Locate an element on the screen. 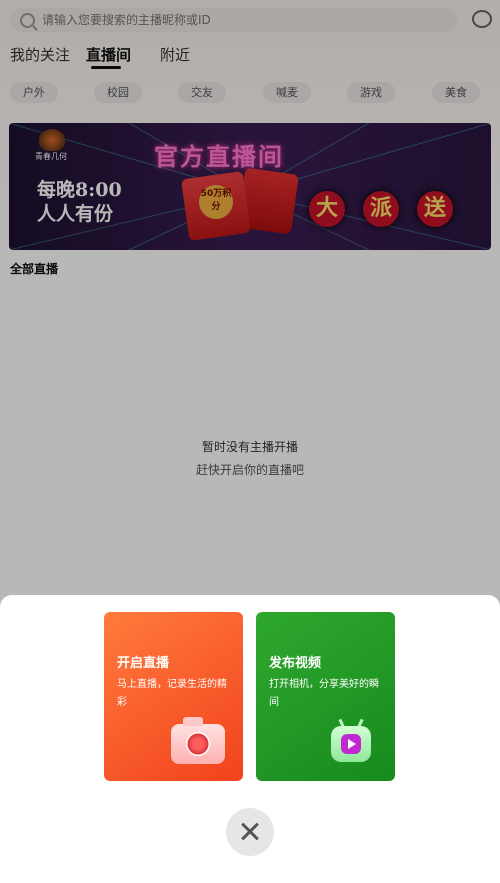 This screenshot has width=500, height=883. publish-video-desc: 打开相机，分享美好的瞬间 is located at coordinates (324, 693).